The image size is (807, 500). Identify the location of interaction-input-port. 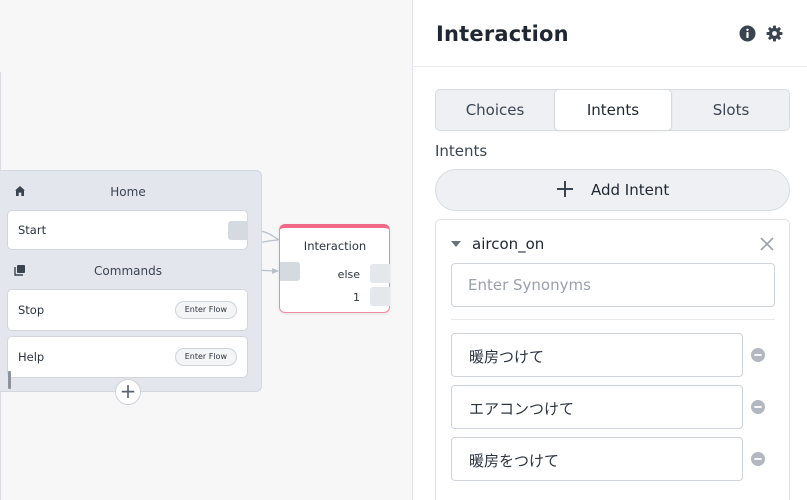
(290, 271).